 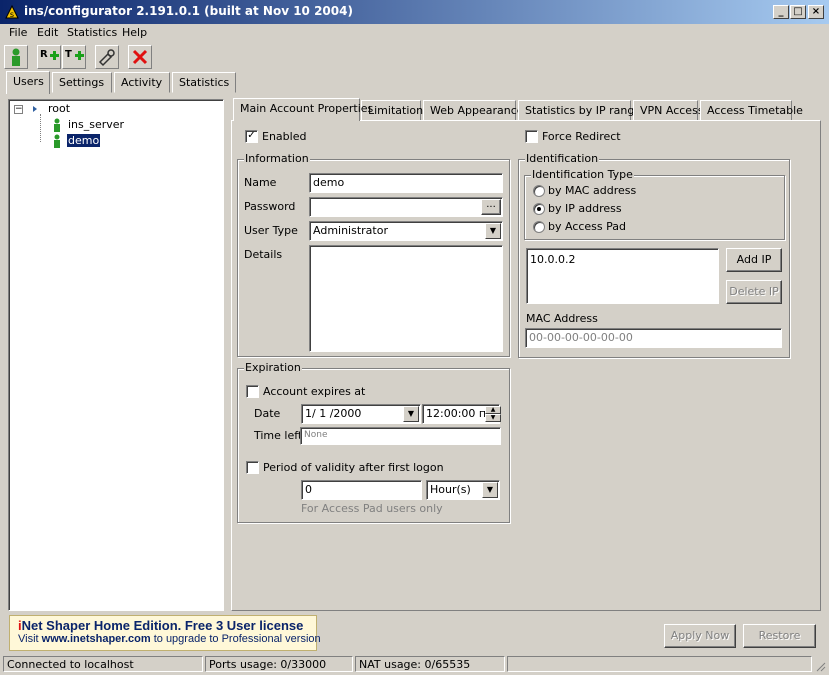 I want to click on expiration-group-label: Expiration, so click(x=273, y=367).